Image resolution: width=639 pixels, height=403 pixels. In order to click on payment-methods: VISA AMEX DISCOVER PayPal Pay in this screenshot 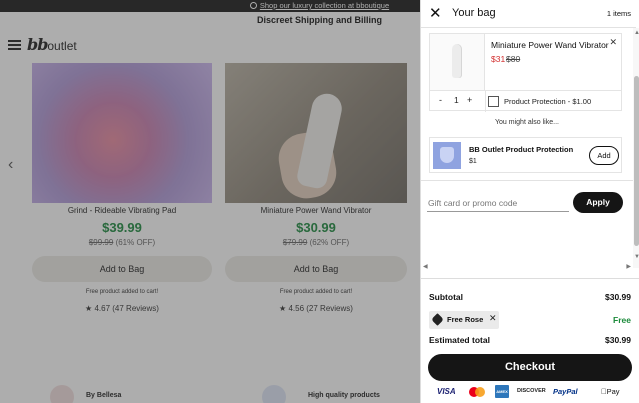, I will do `click(531, 392)`.